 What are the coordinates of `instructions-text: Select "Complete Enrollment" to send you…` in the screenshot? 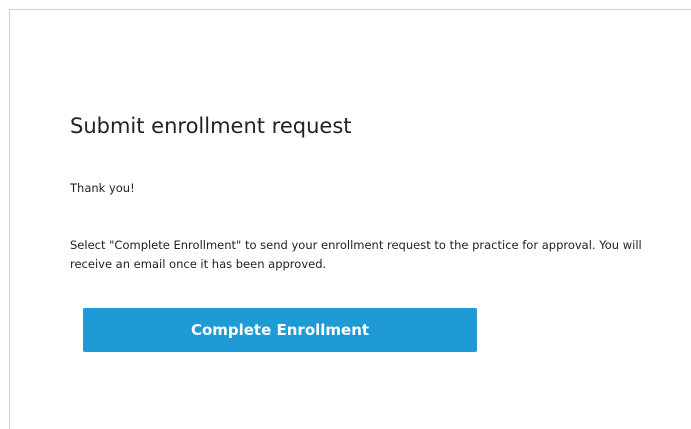 It's located at (356, 254).